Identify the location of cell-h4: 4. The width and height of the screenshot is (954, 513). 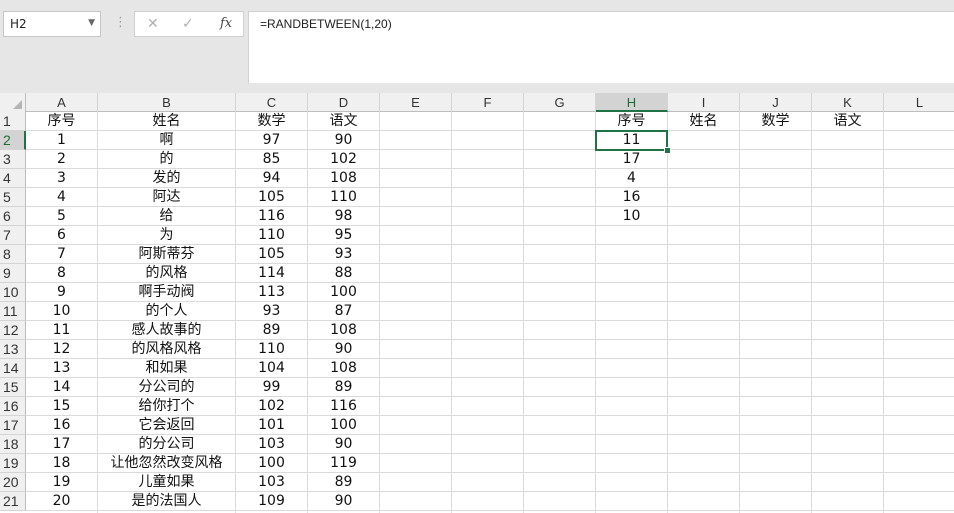
(631, 178).